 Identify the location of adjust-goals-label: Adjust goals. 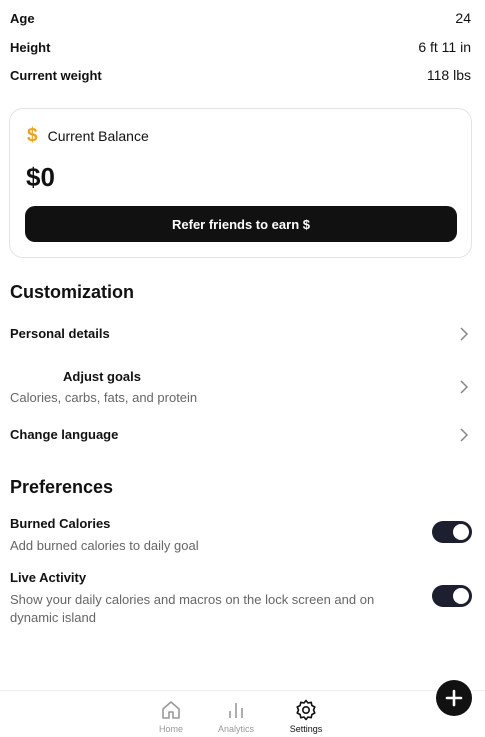
(102, 376).